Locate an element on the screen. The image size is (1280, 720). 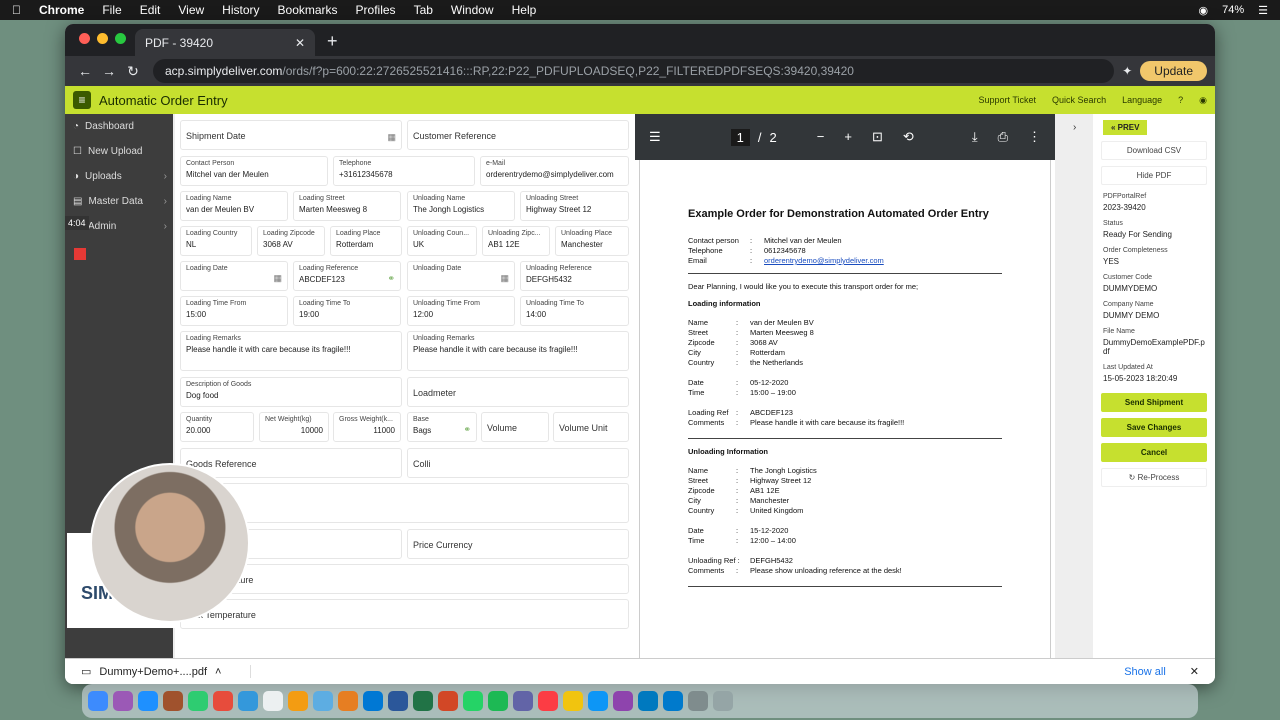
rotate-icon: ⟲ is located at coordinates (908, 137).